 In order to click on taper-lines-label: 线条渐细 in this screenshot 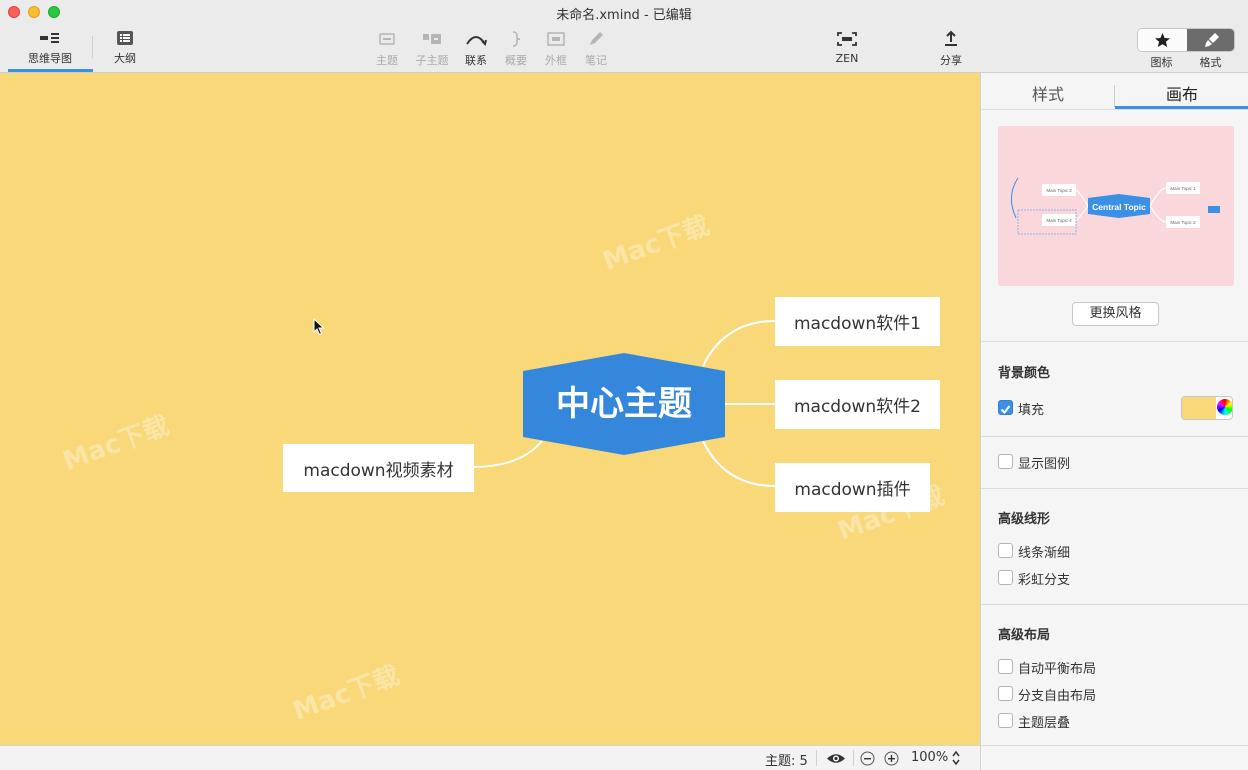, I will do `click(1044, 553)`.